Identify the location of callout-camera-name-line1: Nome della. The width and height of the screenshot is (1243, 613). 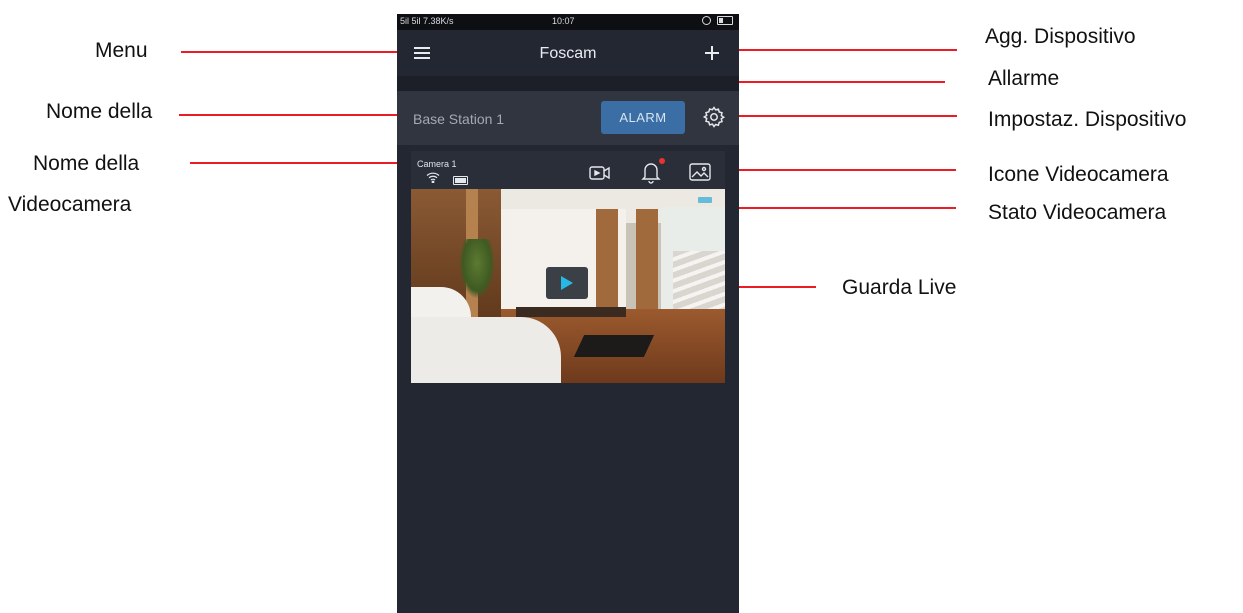
(86, 163).